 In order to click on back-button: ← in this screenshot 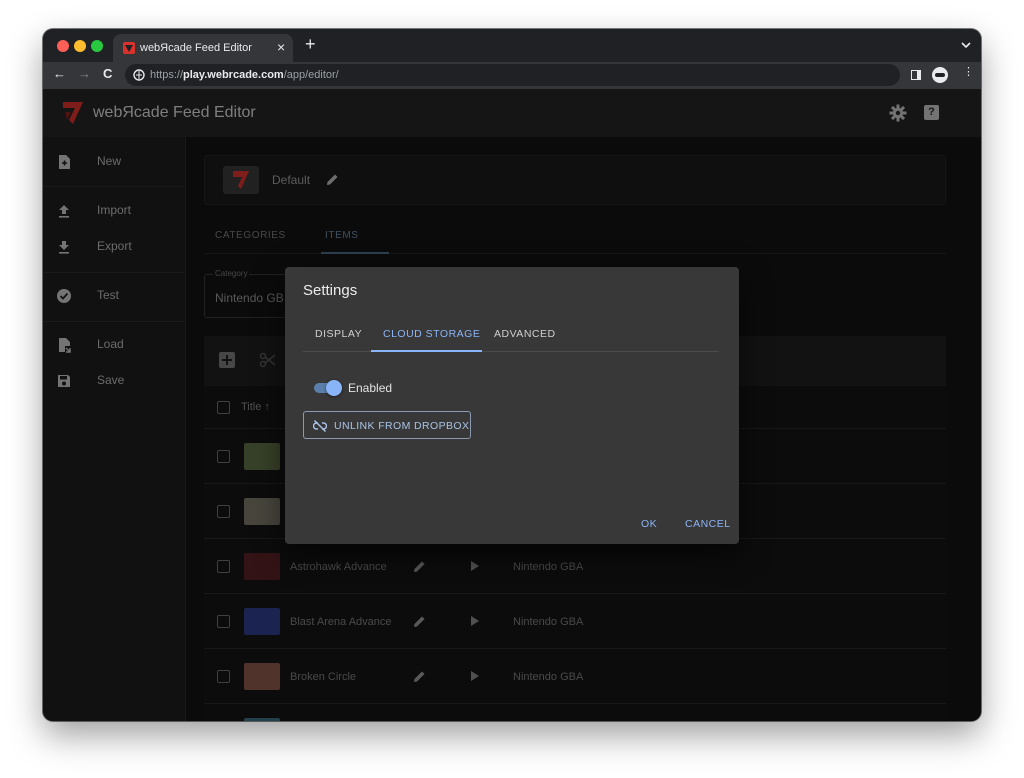, I will do `click(59, 73)`.